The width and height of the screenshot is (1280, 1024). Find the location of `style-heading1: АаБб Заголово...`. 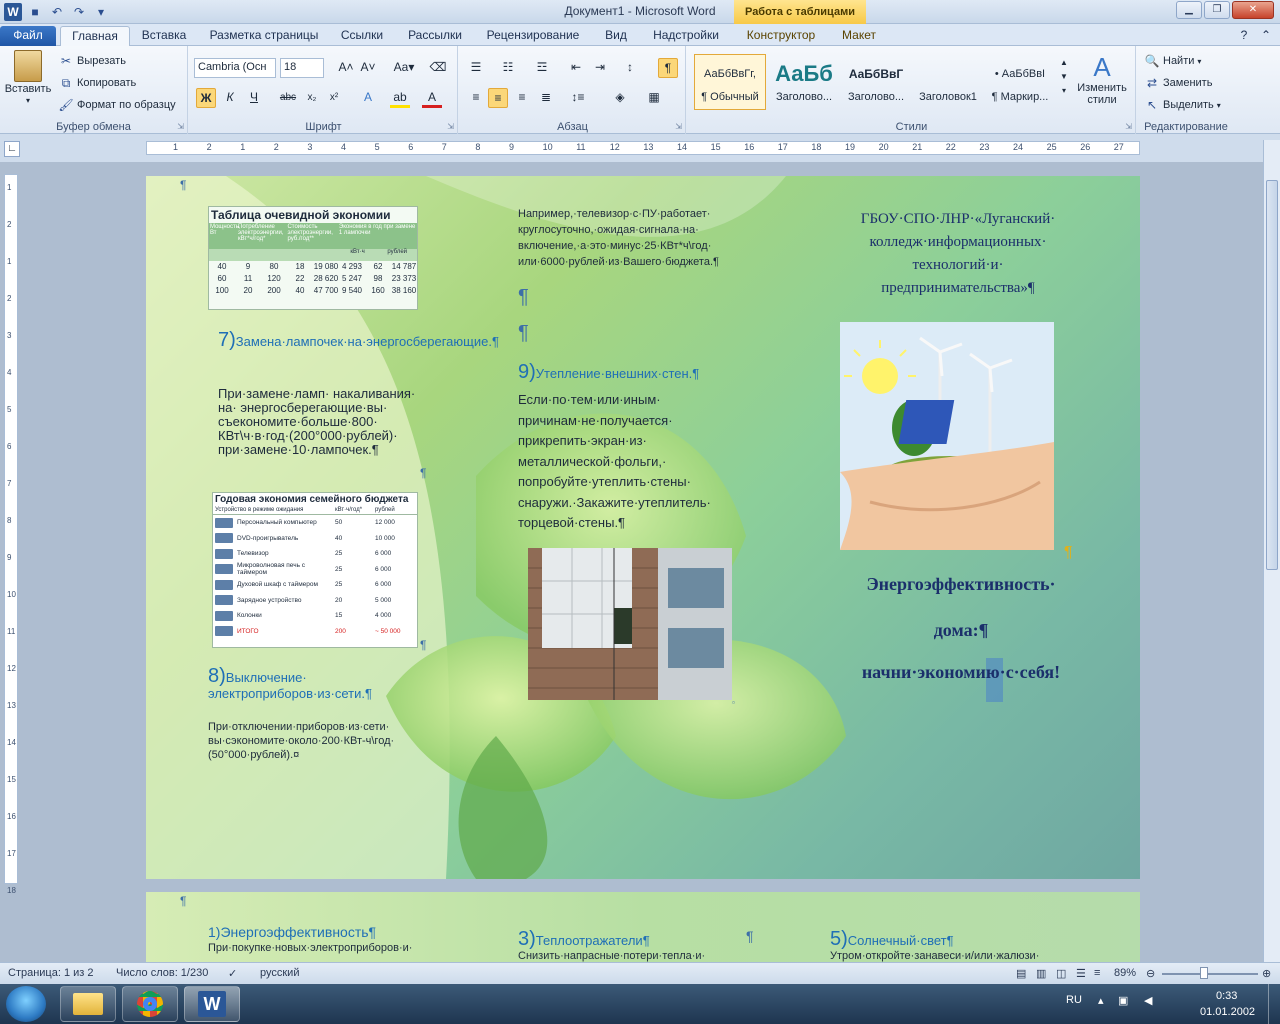

style-heading1: АаБб Заголово... is located at coordinates (804, 82).